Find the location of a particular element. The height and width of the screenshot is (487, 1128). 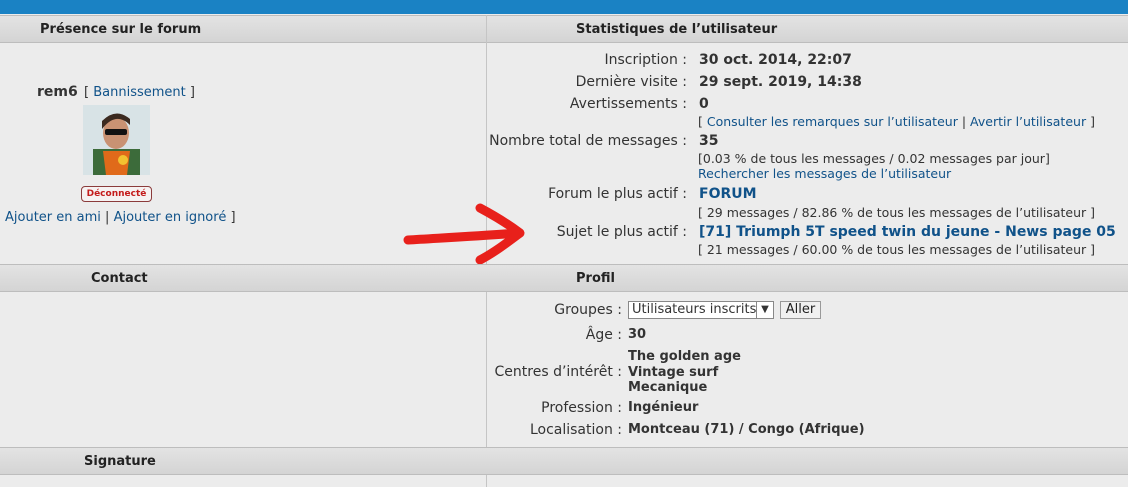

status-badge: Déconnecté is located at coordinates (116, 194).